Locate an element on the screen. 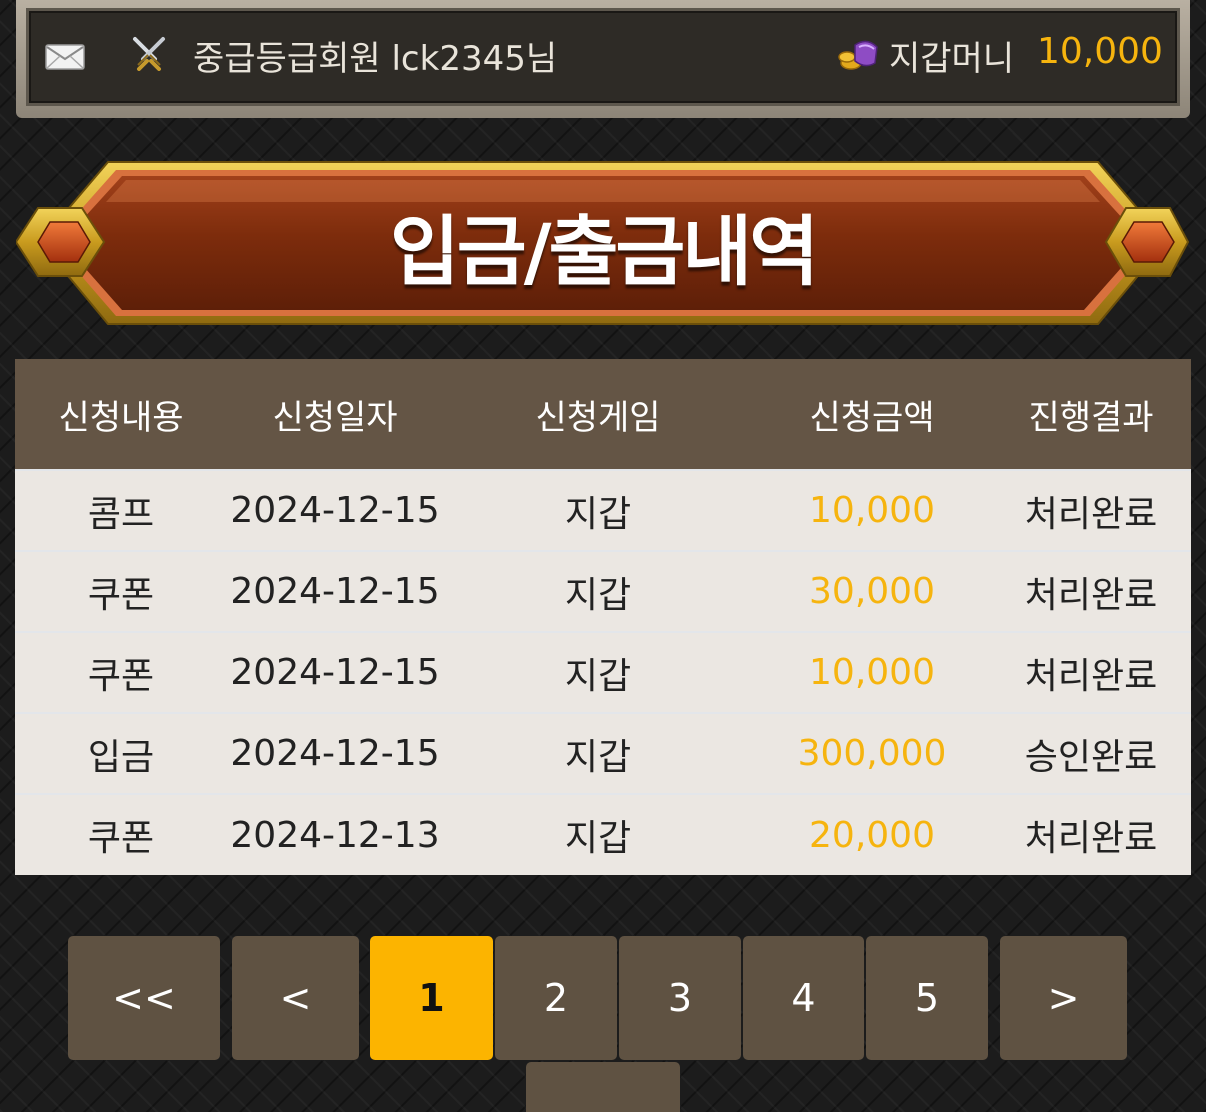 Image resolution: width=1206 pixels, height=1112 pixels. cell-amount: 30,000 is located at coordinates (872, 591).